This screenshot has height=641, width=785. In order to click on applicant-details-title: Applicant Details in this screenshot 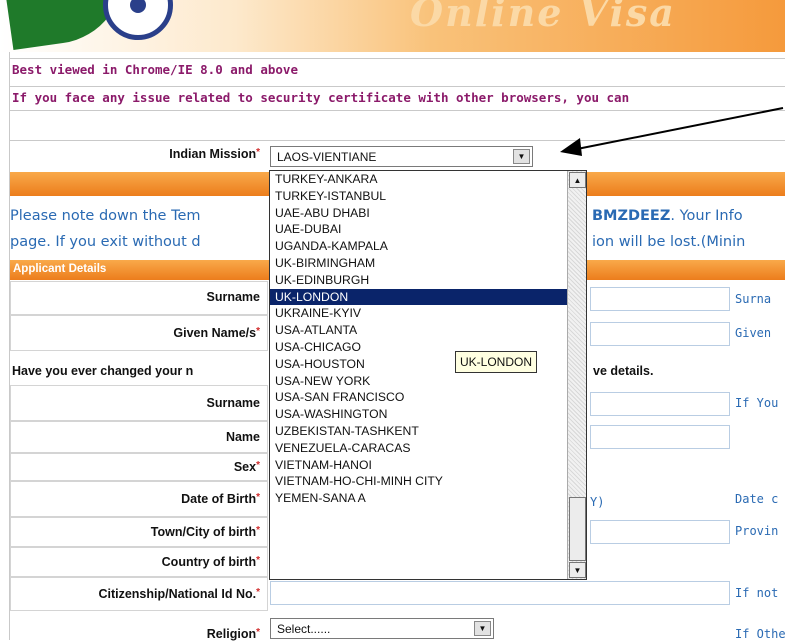, I will do `click(60, 269)`.